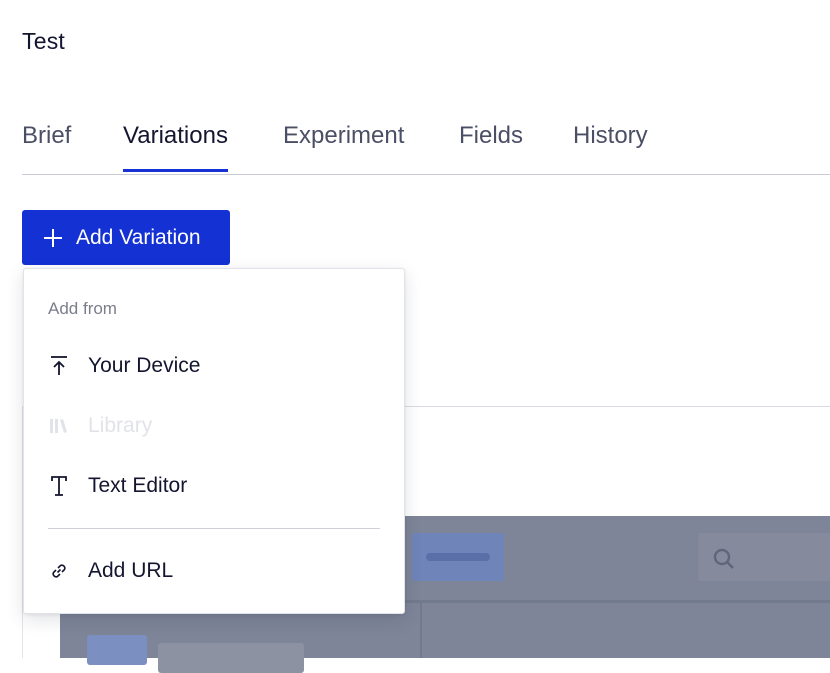 This screenshot has width=830, height=673. I want to click on add-variation-label: Add Variation, so click(138, 237).